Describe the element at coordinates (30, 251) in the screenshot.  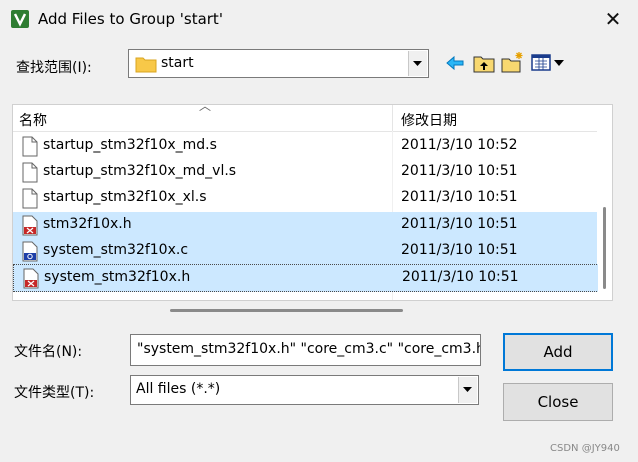
I see `c-file-icon` at that location.